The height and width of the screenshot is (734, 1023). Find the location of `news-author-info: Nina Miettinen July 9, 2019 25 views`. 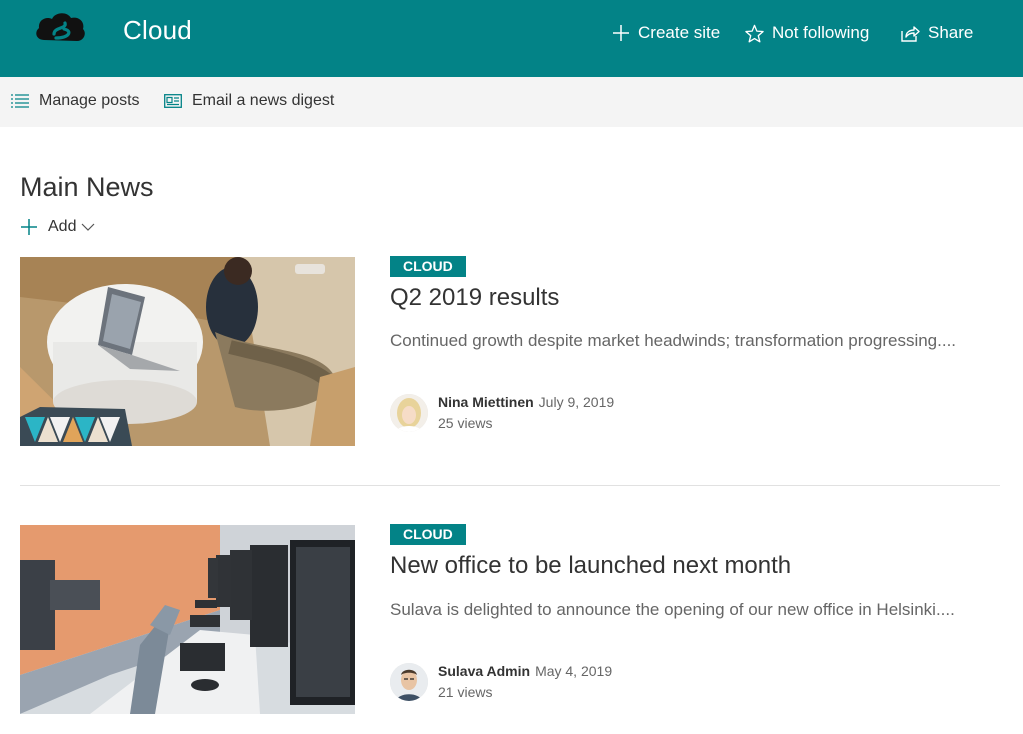

news-author-info: Nina Miettinen July 9, 2019 25 views is located at coordinates (502, 413).